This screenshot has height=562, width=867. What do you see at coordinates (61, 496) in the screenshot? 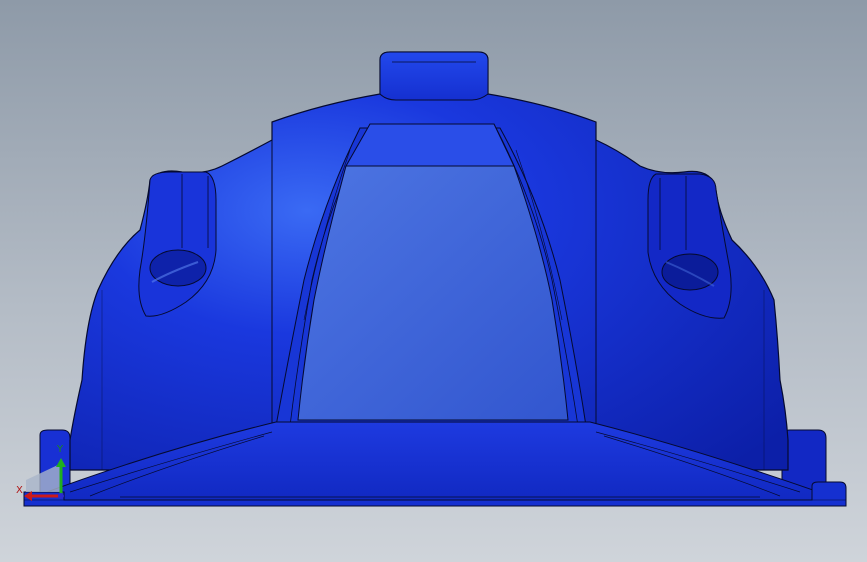
I see `z-axis-dot` at bounding box center [61, 496].